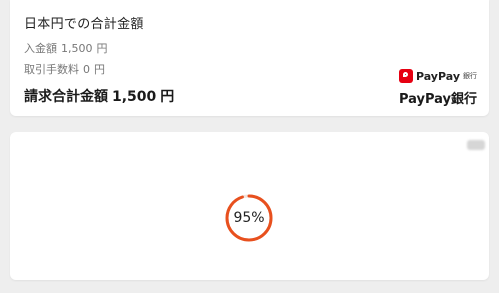  What do you see at coordinates (405, 76) in the screenshot?
I see `paypay-logo-icon` at bounding box center [405, 76].